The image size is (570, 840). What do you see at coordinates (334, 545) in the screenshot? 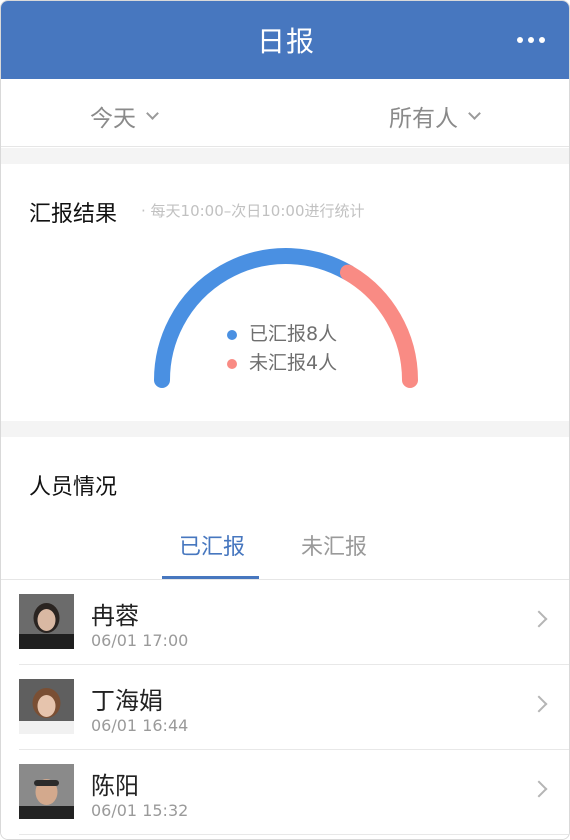
I see `tab-unreported: 未汇报` at bounding box center [334, 545].